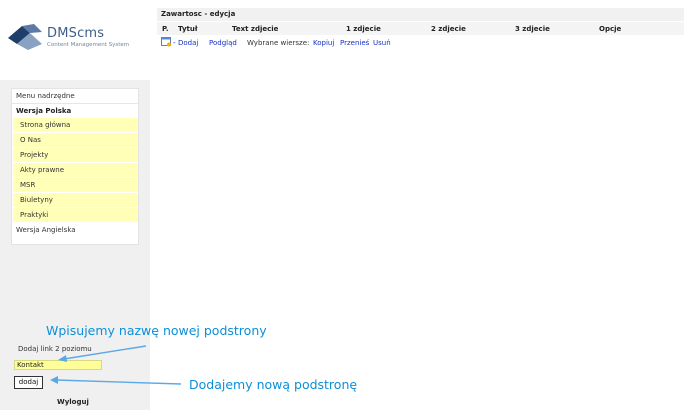 The height and width of the screenshot is (410, 700). I want to click on arrow-to-button-head, so click(54, 380).